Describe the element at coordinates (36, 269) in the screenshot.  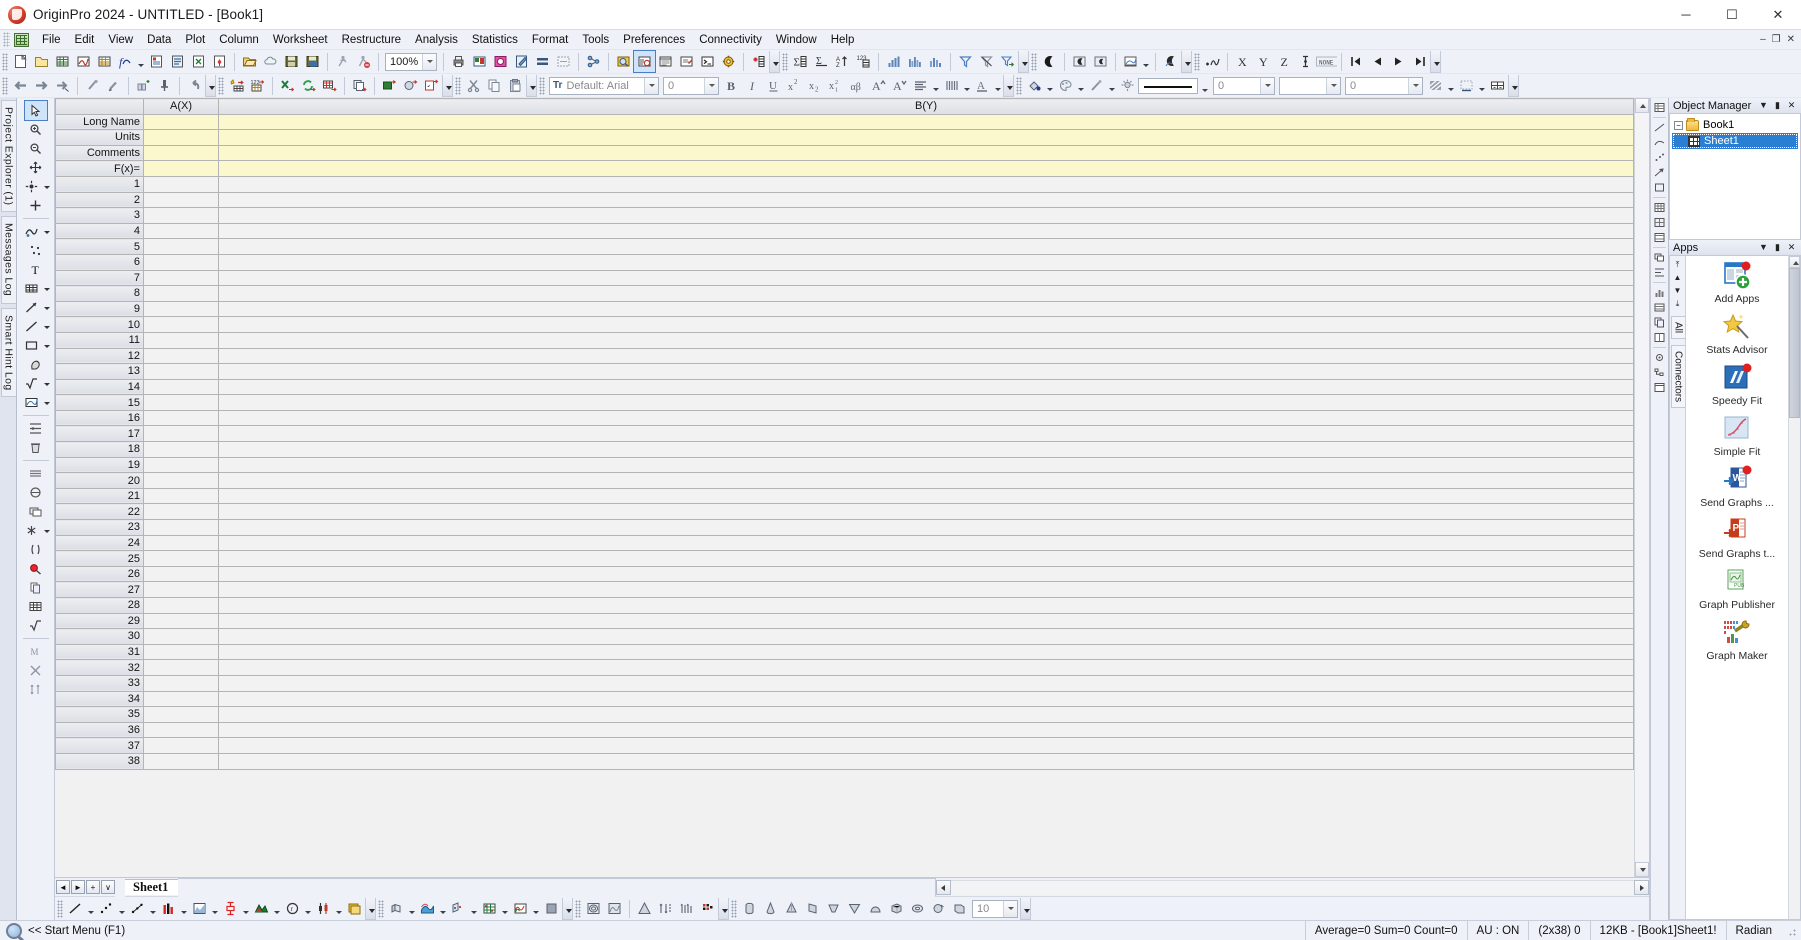
I see `text-tool-icon: T` at that location.